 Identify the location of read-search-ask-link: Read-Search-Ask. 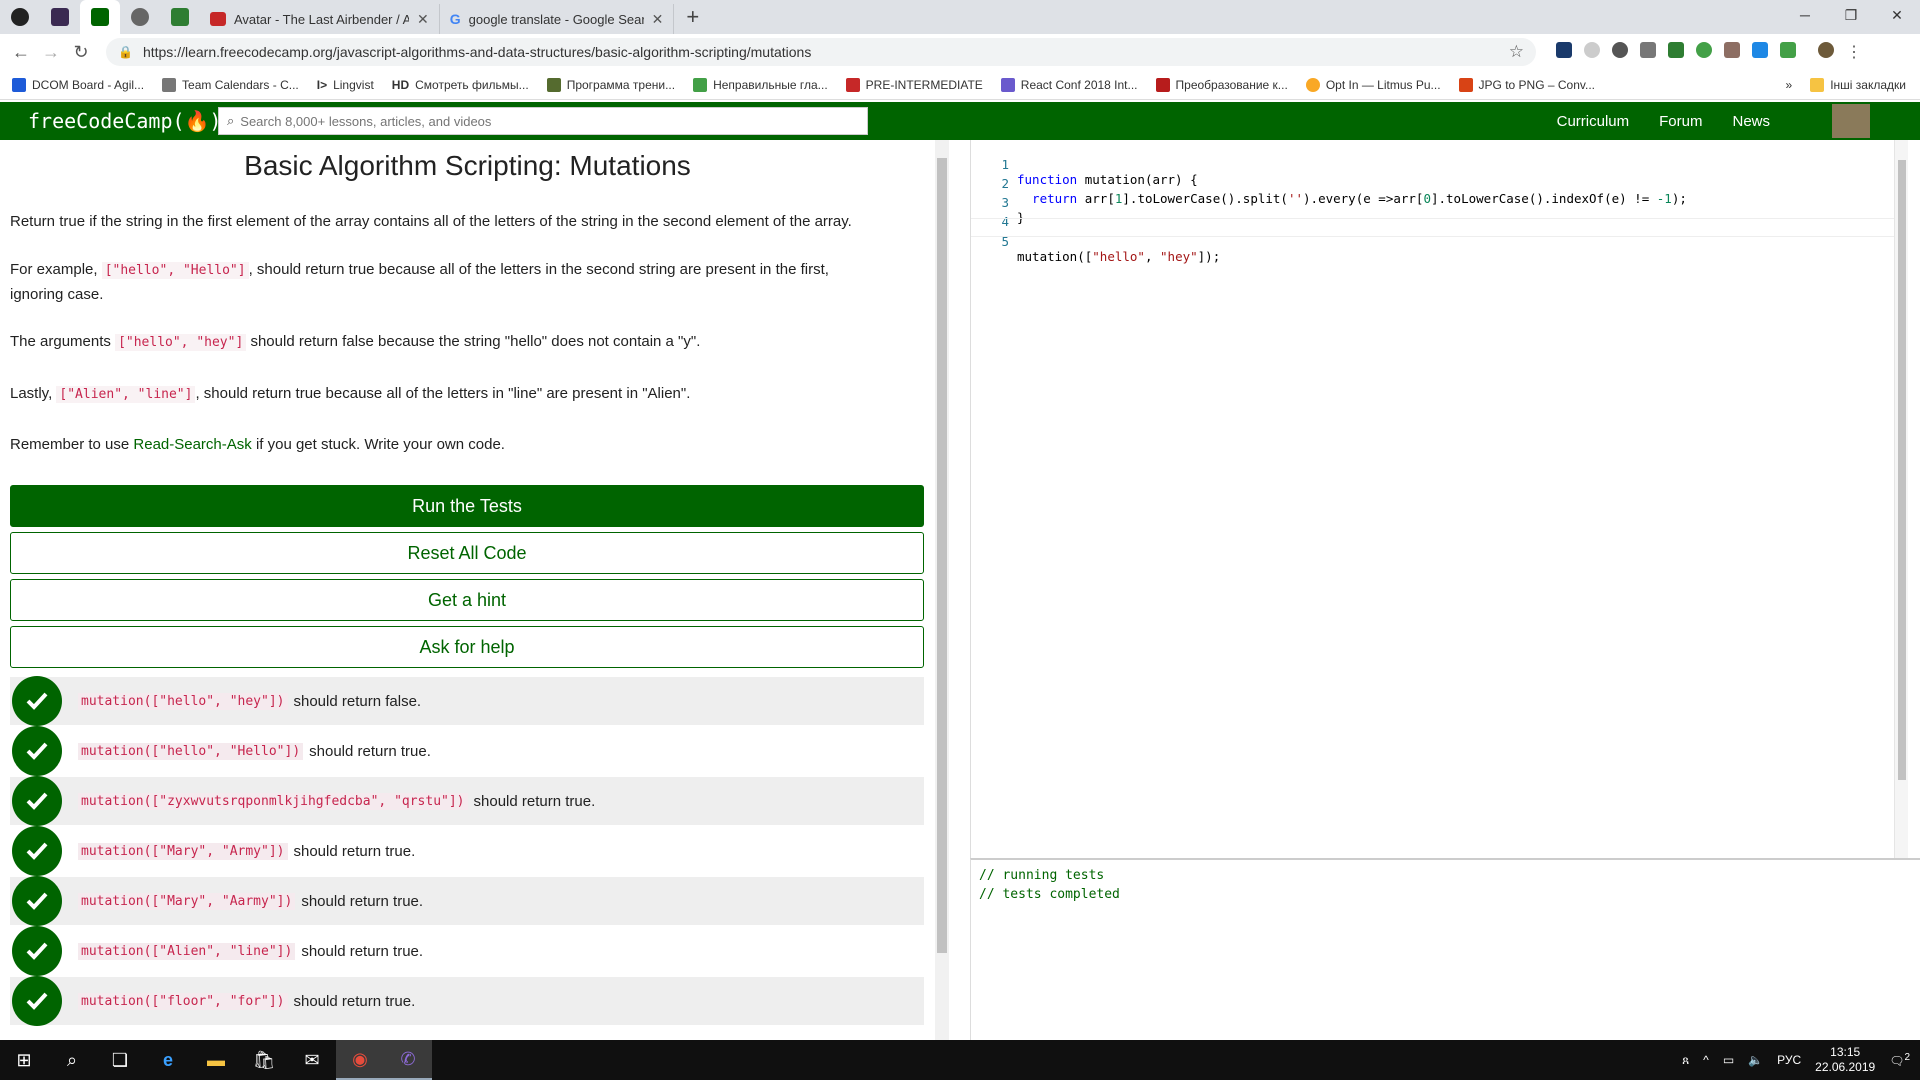
(192, 444).